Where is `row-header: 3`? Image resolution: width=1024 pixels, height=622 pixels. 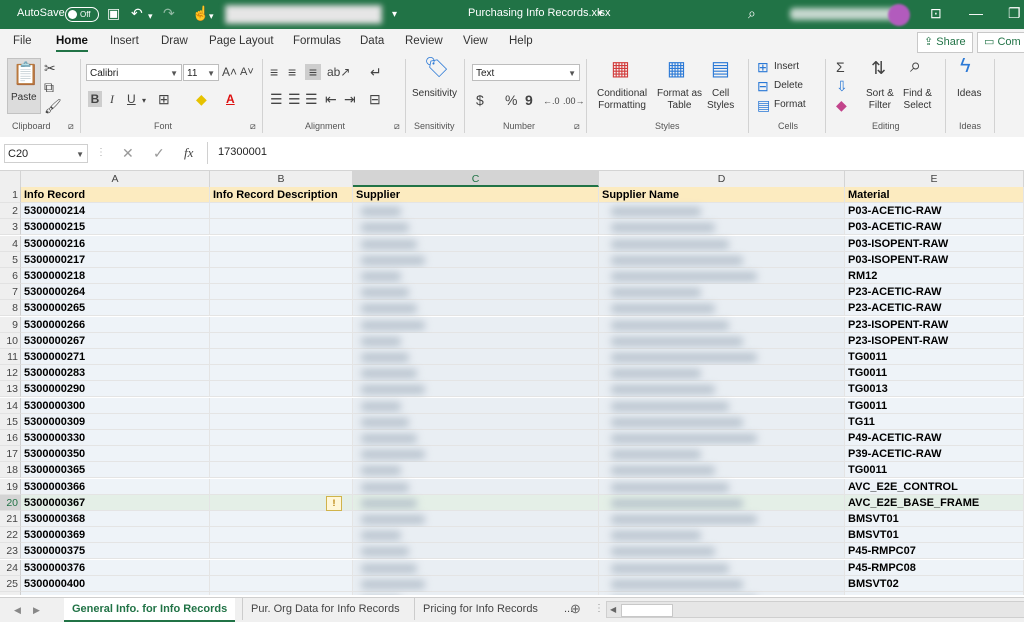
row-header: 3 is located at coordinates (10, 227).